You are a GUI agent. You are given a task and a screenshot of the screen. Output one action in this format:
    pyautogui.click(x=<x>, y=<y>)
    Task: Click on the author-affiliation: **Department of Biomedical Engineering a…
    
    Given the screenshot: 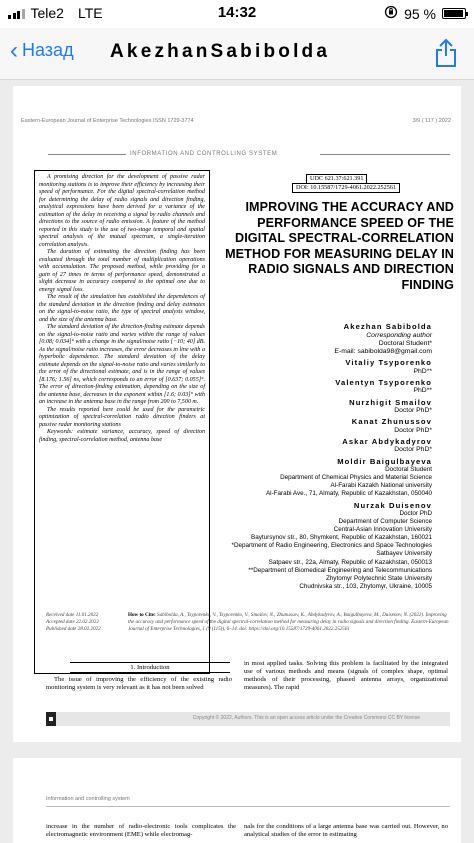 What is the action you would take?
    pyautogui.click(x=340, y=570)
    